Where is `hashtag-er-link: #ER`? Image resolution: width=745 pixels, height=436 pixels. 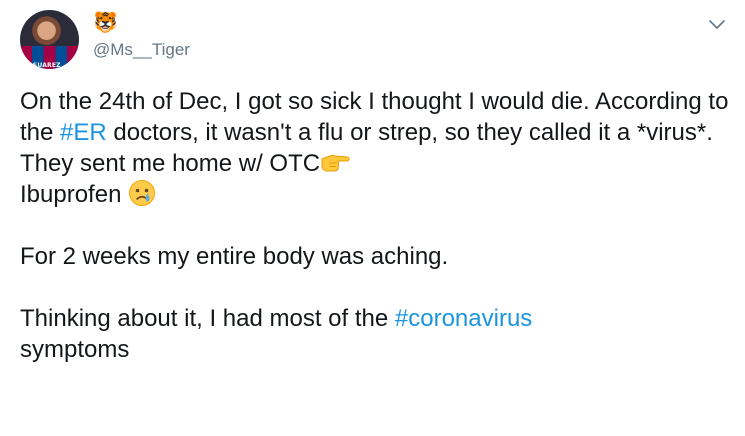 hashtag-er-link: #ER is located at coordinates (83, 132).